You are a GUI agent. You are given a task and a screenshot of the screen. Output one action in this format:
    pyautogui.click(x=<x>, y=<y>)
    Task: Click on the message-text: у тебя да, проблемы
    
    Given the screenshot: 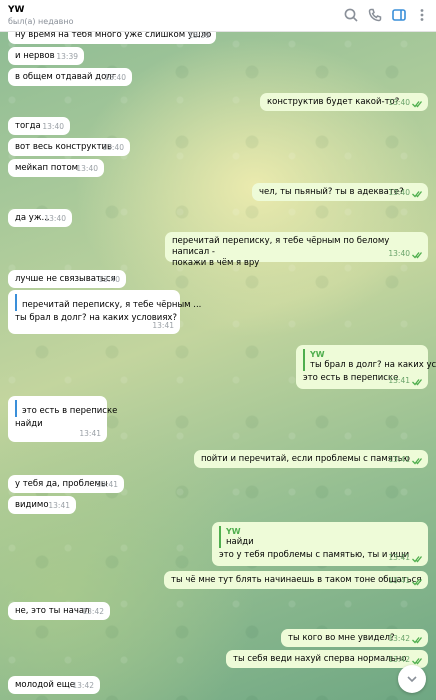 What is the action you would take?
    pyautogui.click(x=61, y=484)
    